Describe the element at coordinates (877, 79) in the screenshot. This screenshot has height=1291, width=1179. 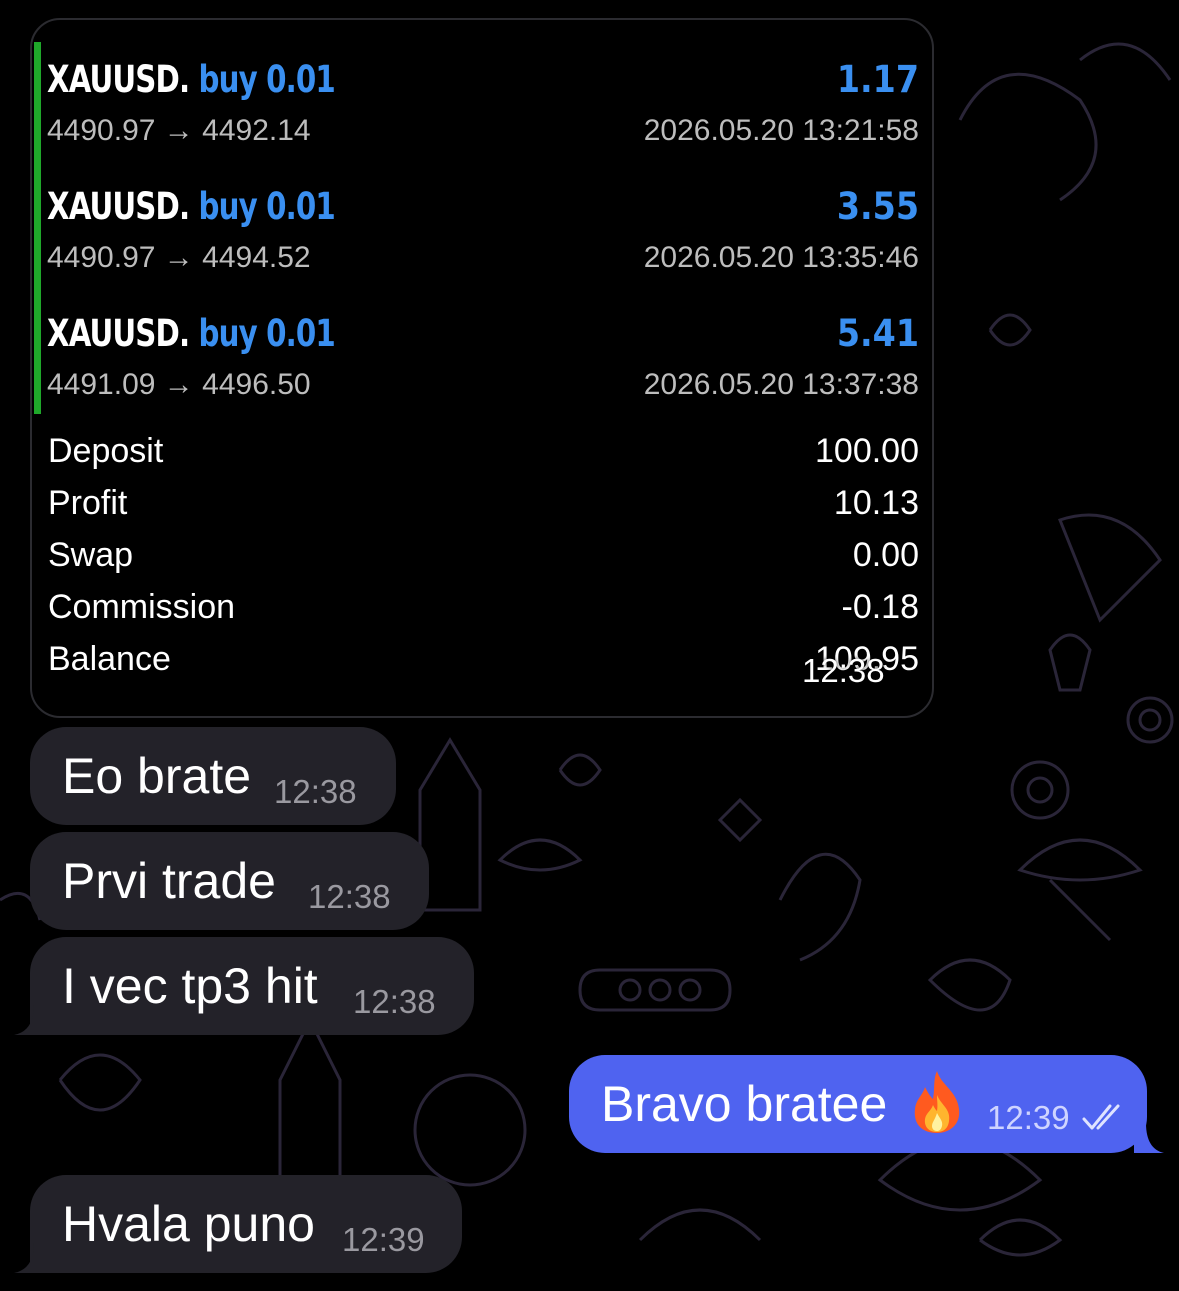
I see `trade-pnl: 1.17` at that location.